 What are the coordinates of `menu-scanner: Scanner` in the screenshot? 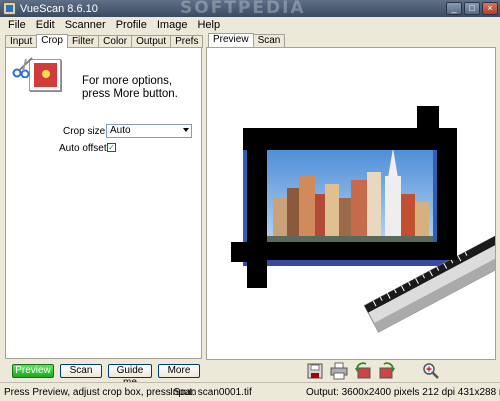 It's located at (85, 25).